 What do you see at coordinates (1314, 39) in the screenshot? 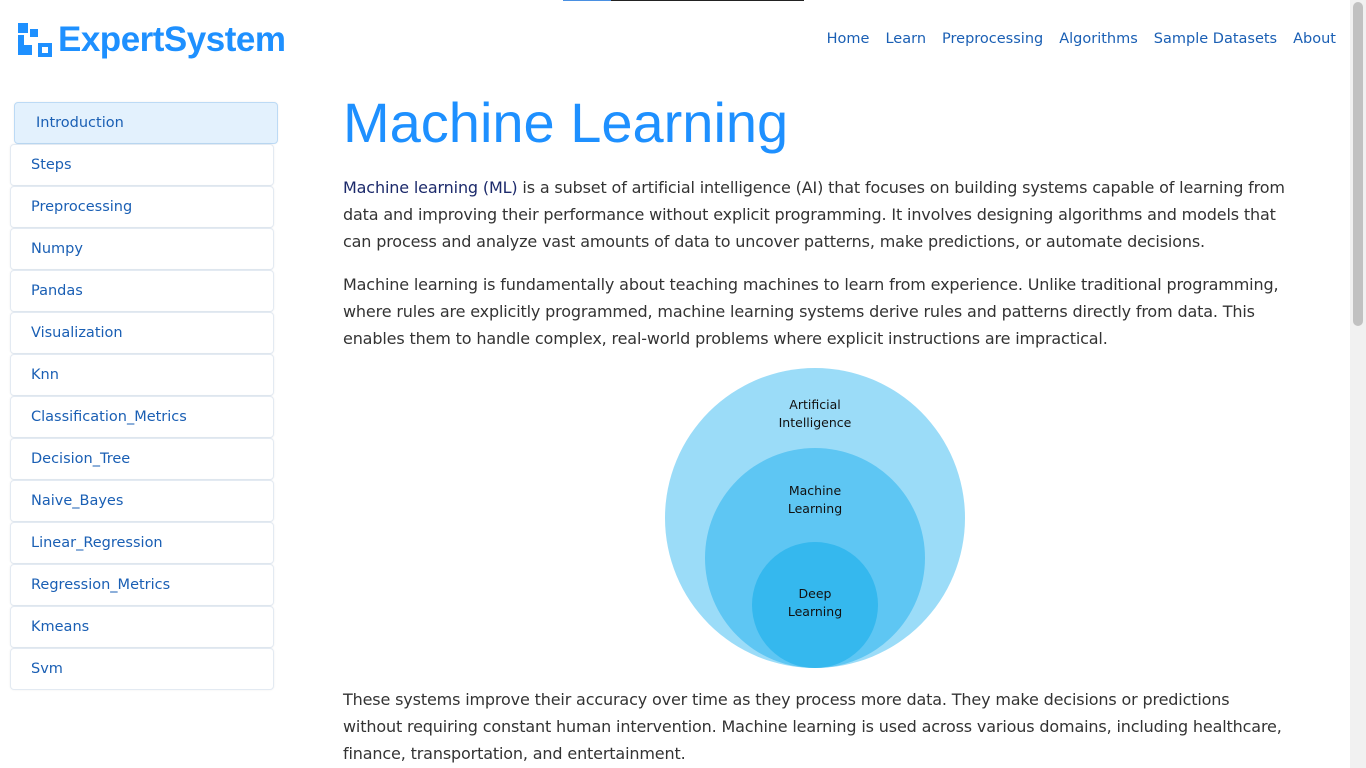
I see `nav-link-about: About` at bounding box center [1314, 39].